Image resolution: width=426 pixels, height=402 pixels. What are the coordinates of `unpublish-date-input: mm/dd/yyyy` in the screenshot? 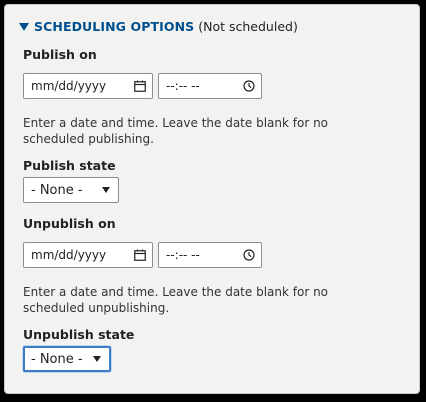 It's located at (88, 255).